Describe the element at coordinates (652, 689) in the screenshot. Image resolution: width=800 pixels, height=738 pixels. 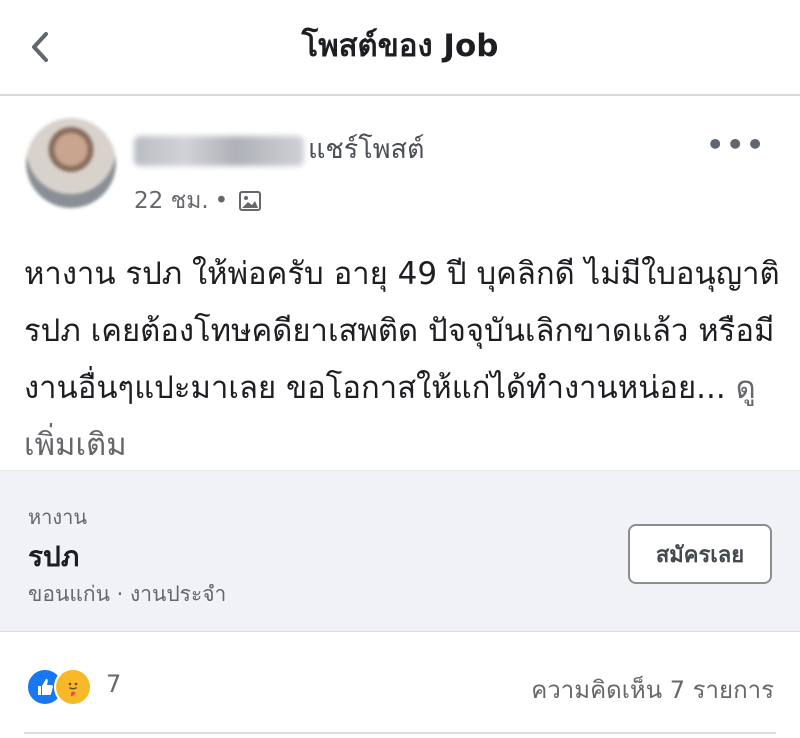
I see `comments-count-link: ความคิดเห็น 7 รายการ` at that location.